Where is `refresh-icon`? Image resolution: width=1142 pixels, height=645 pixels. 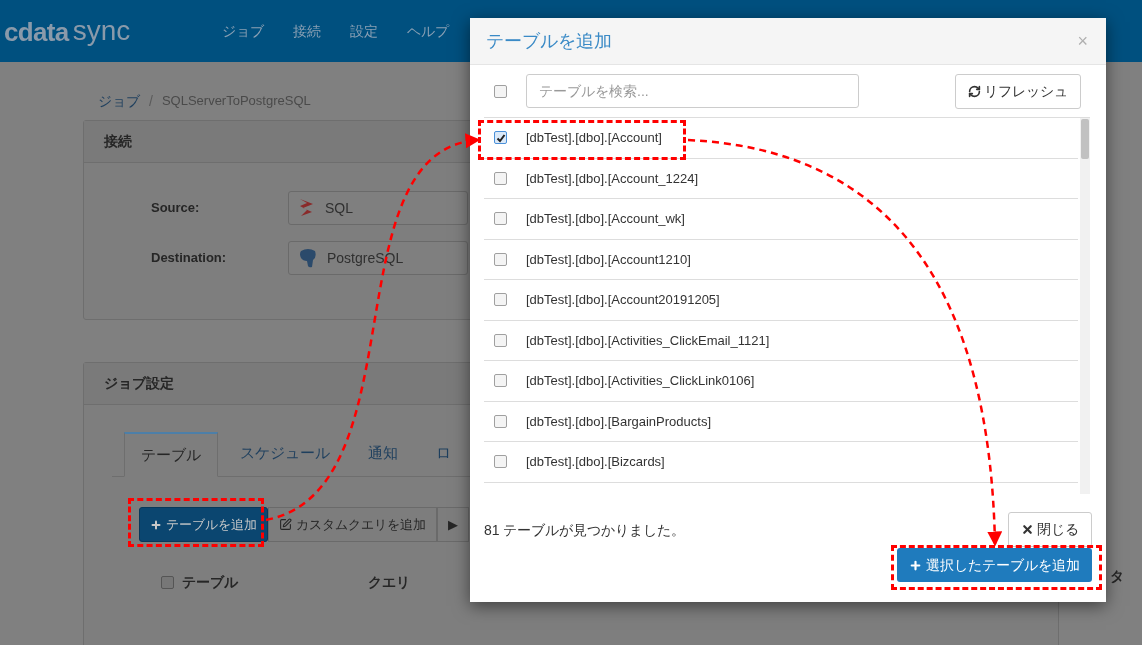
refresh-icon is located at coordinates (974, 91).